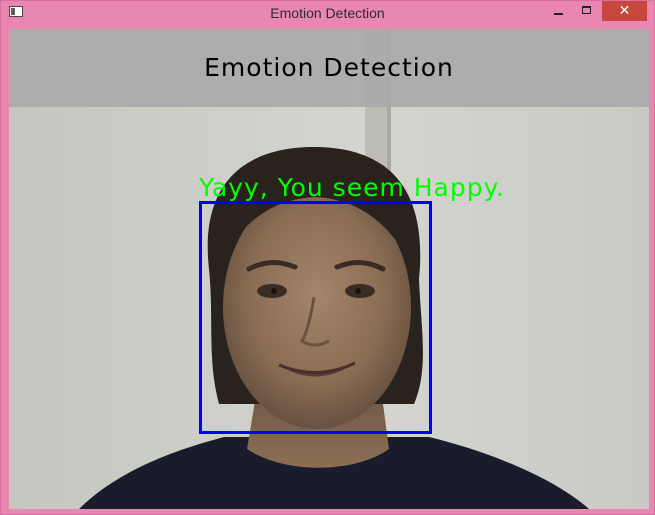  Describe the element at coordinates (329, 67) in the screenshot. I see `overlay-title: Emotion Detection` at that location.